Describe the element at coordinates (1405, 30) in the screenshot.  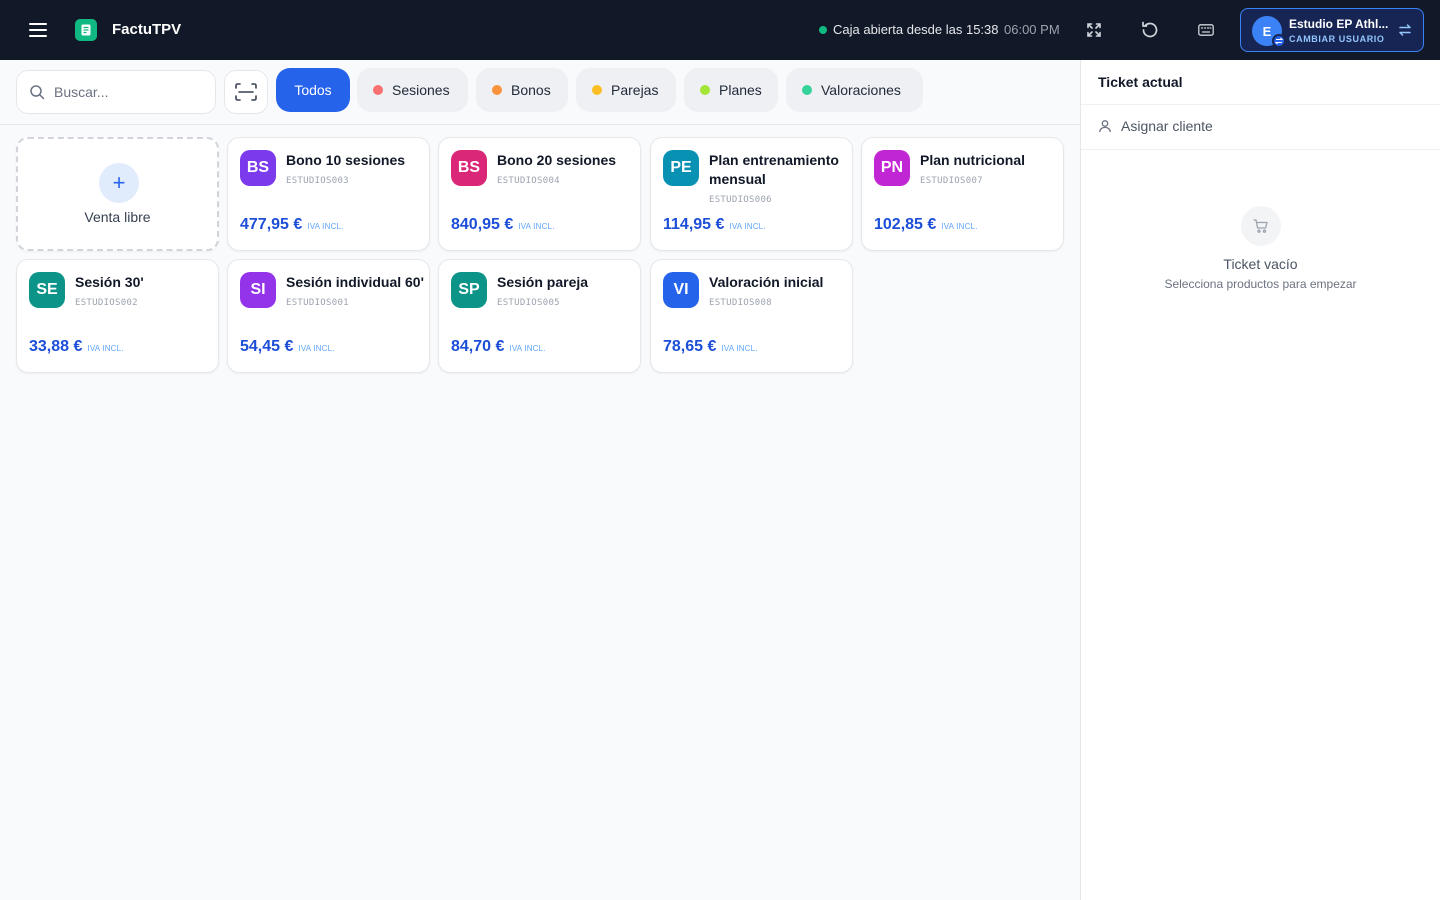
I see `swap-icon` at that location.